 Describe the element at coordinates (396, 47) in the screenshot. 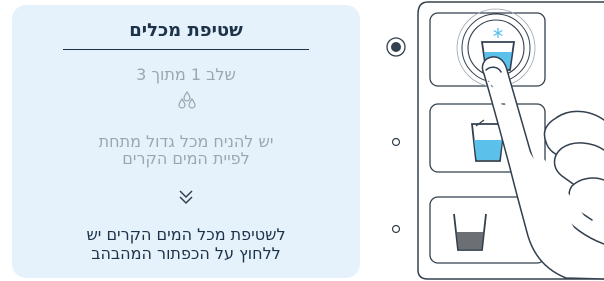

I see `indicator-active` at that location.